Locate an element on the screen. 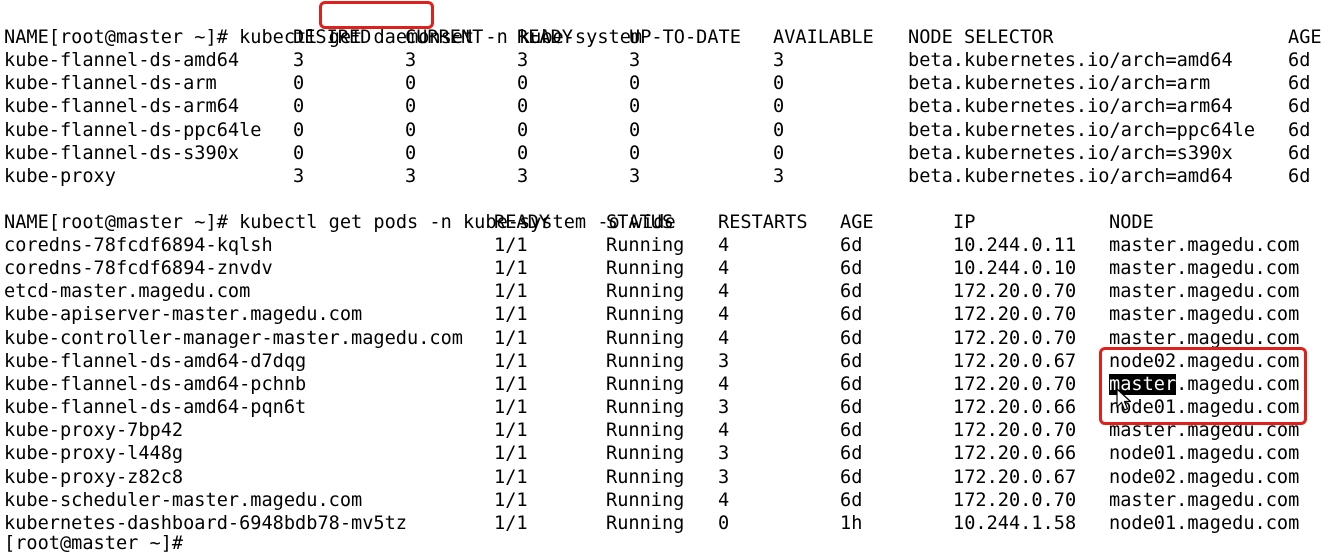 The image size is (1340, 555). table-cell: kube-flannel-ds-amd64-pqn6t is located at coordinates (155, 408).